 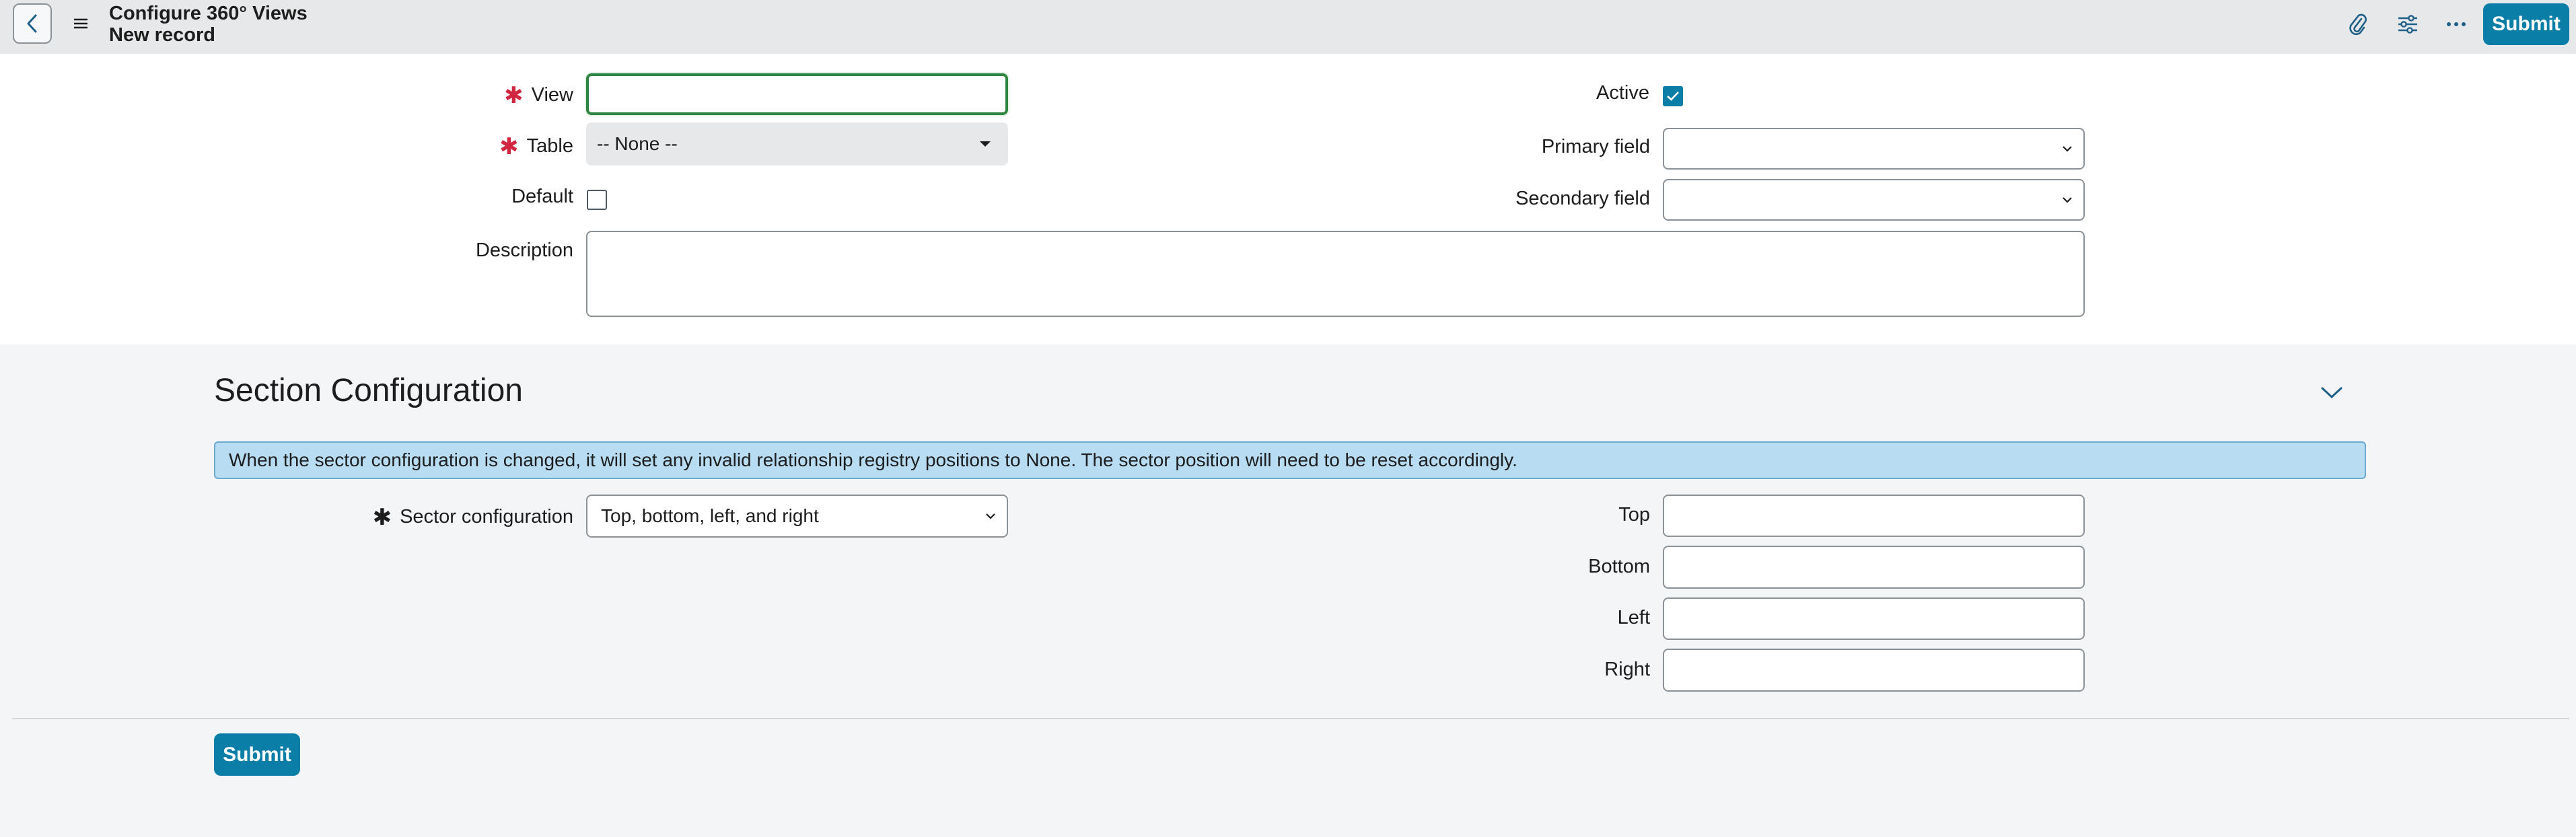 What do you see at coordinates (524, 251) in the screenshot?
I see `description-label: Description` at bounding box center [524, 251].